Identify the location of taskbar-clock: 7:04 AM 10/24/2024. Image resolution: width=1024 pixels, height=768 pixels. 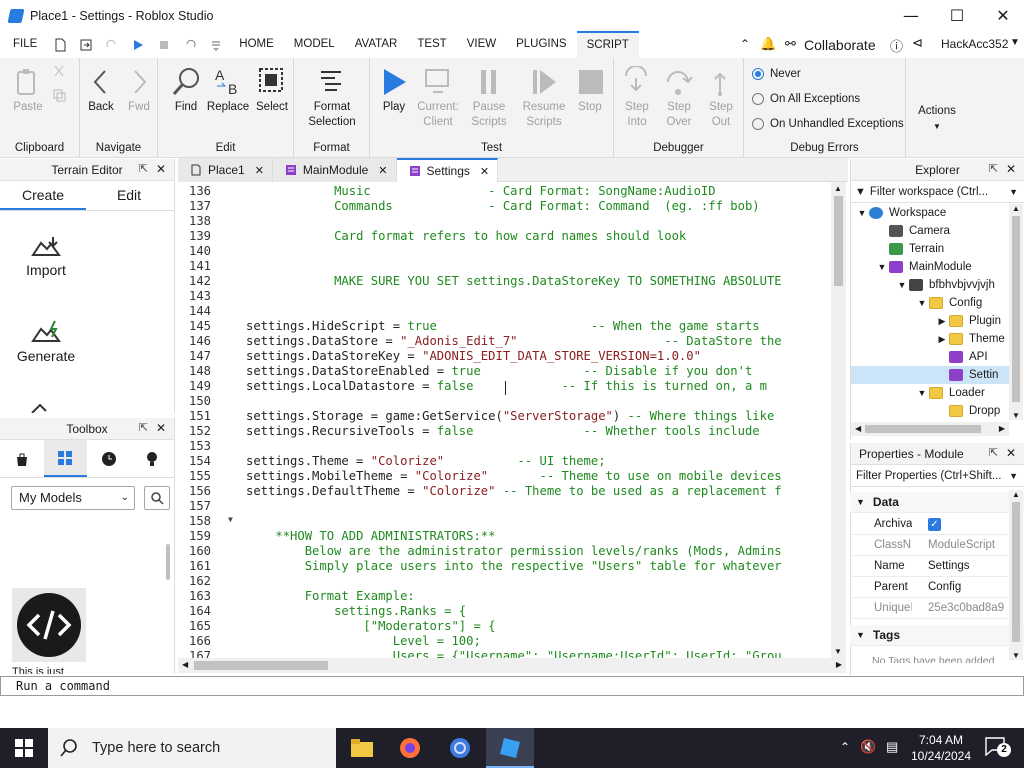
(941, 748).